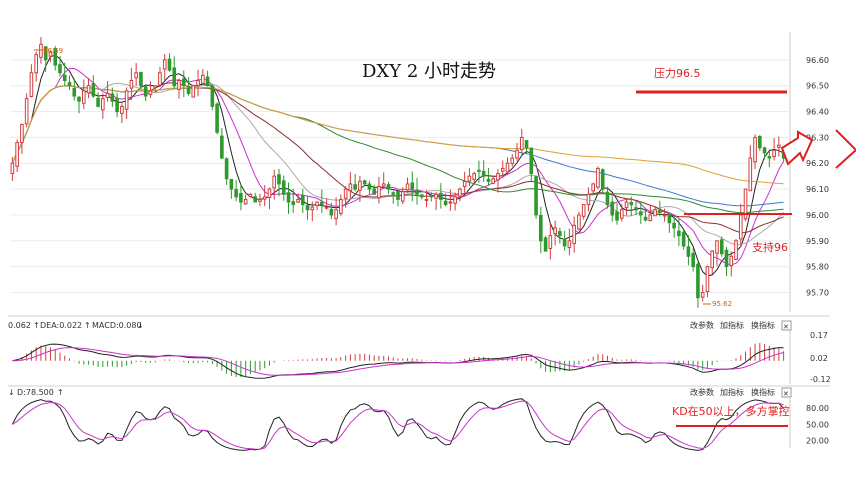  What do you see at coordinates (817, 267) in the screenshot?
I see `price-tick-label: 95.80` at bounding box center [817, 267].